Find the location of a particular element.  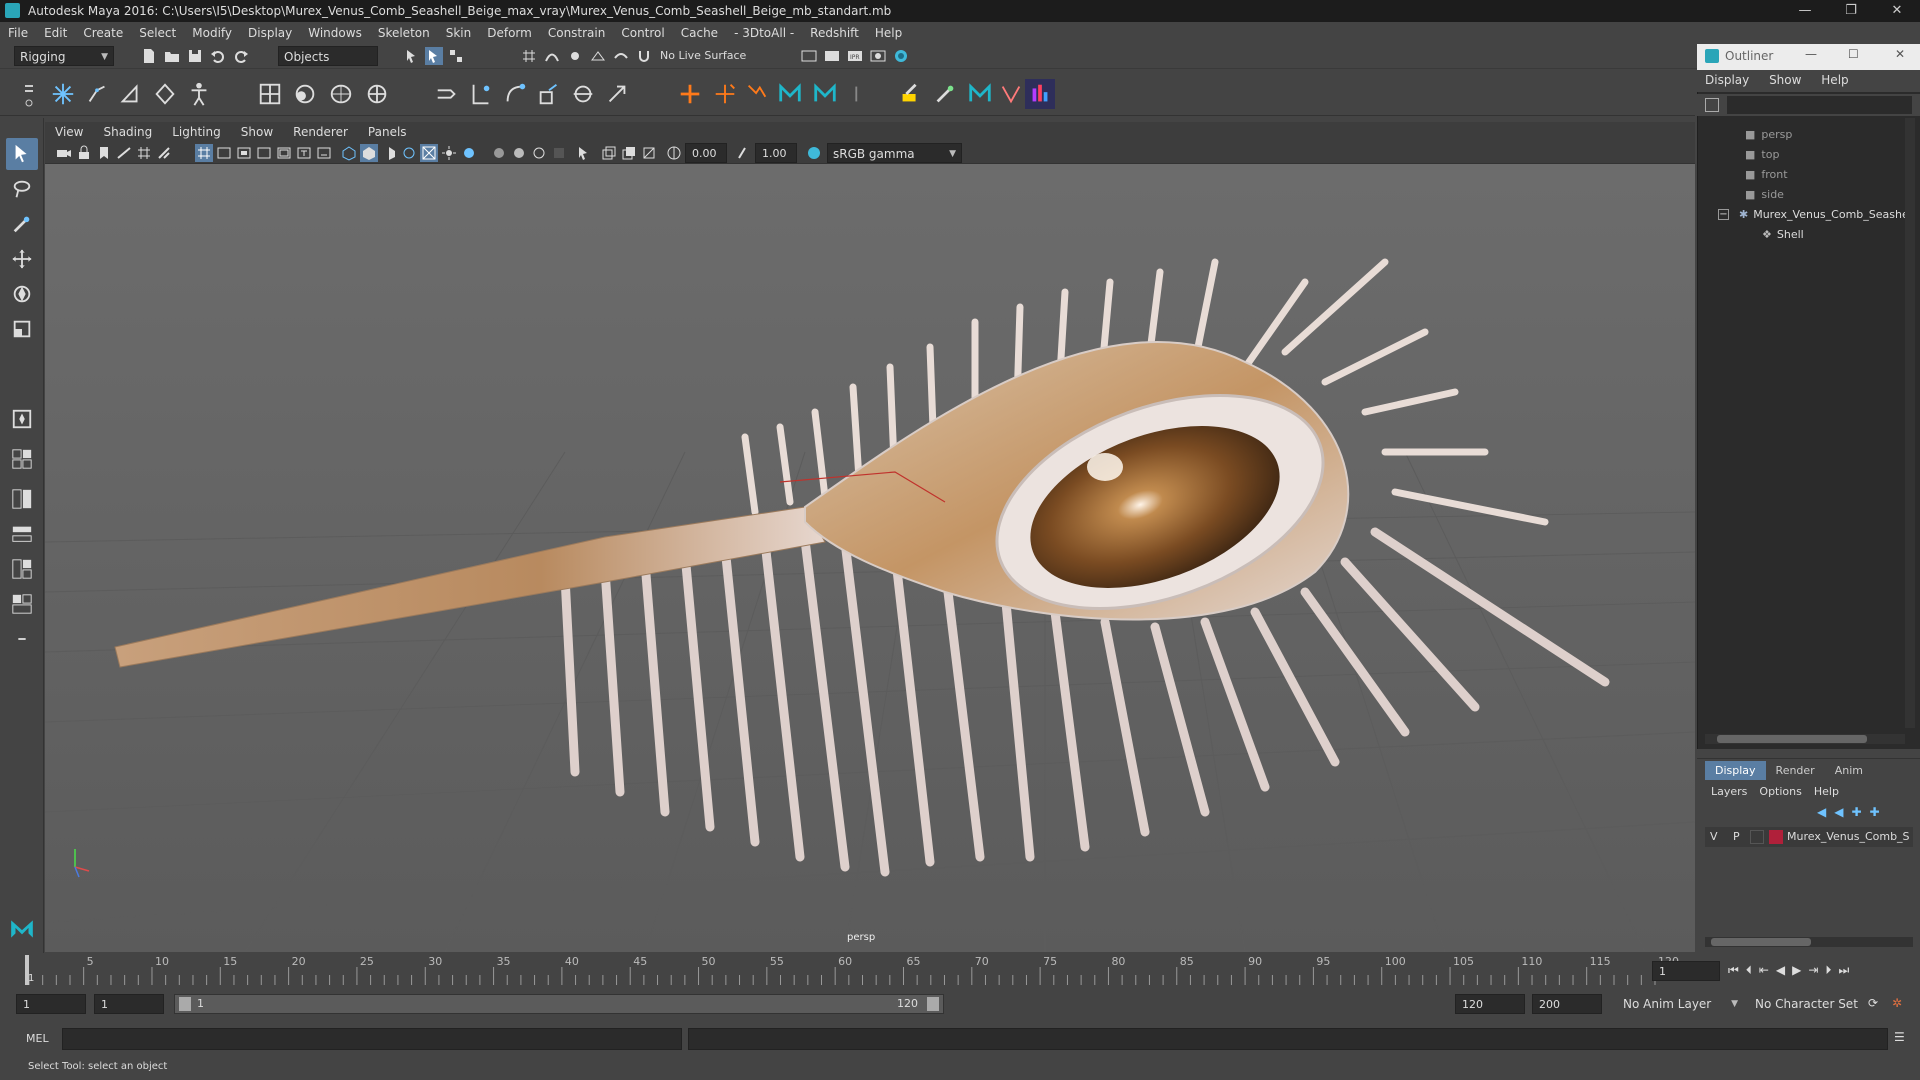

safe-action-icon is located at coordinates (284, 153).